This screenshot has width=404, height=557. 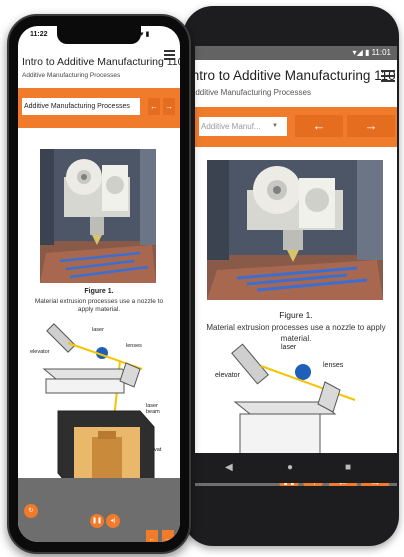 I want to click on laser-diagram: laser lenses elevator laser beam vat, so click(x=100, y=408).